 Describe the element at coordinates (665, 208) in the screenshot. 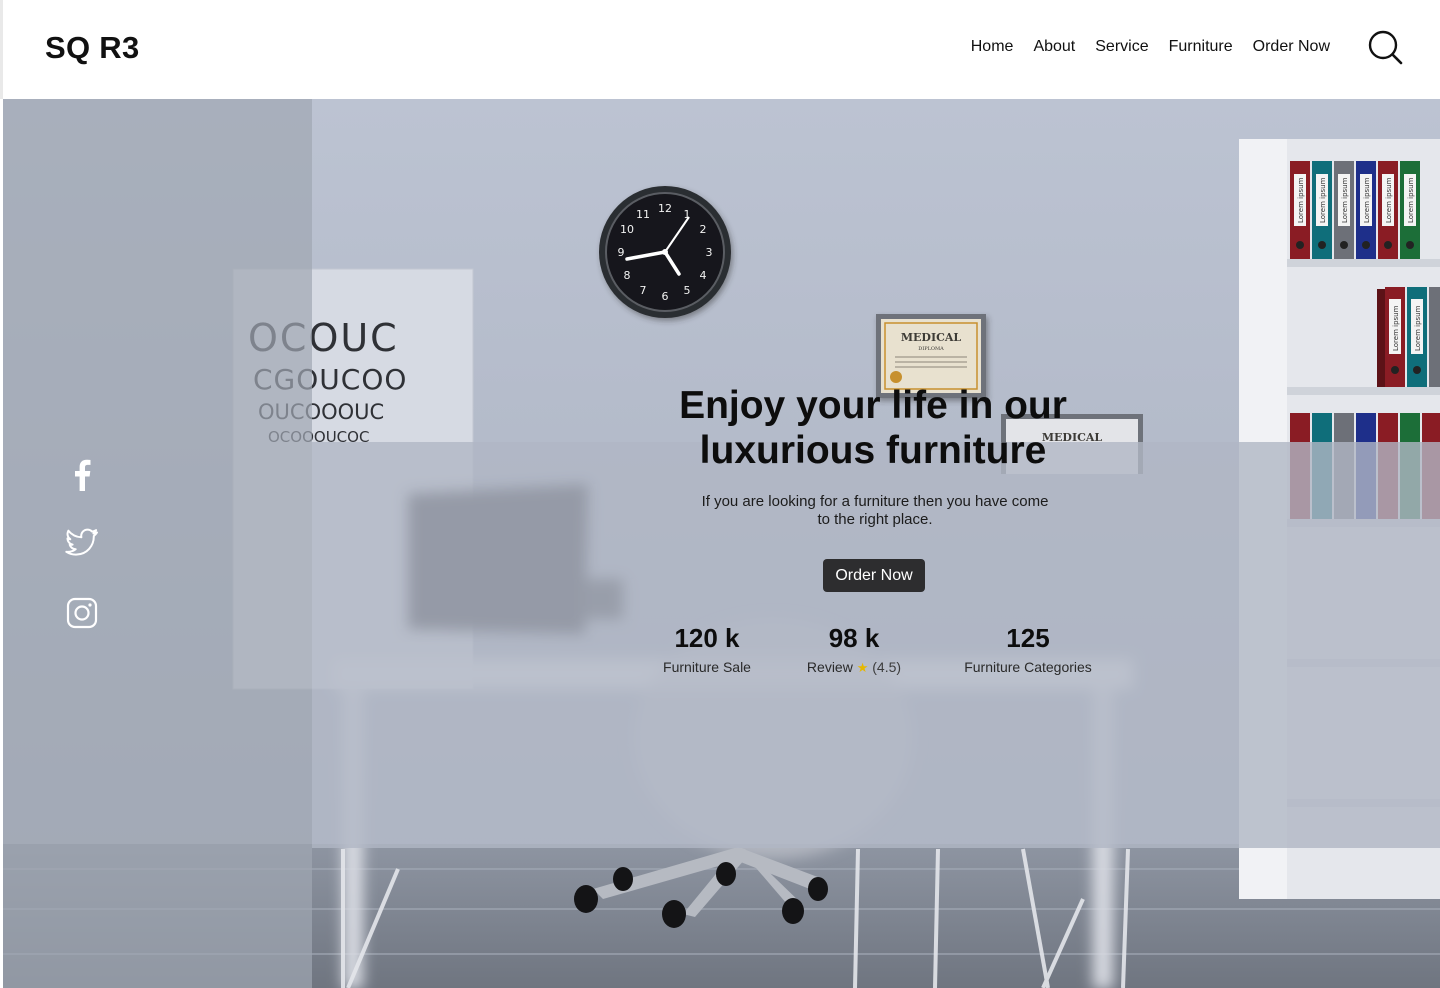

I see `clock-number: 12` at that location.